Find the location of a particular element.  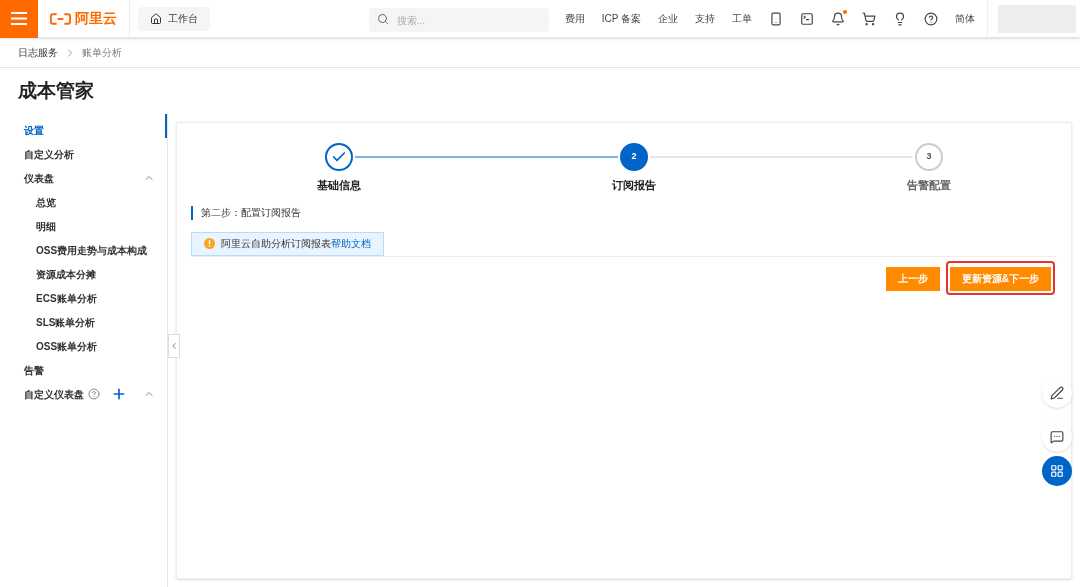

lightbulb-icon is located at coordinates (900, 18).